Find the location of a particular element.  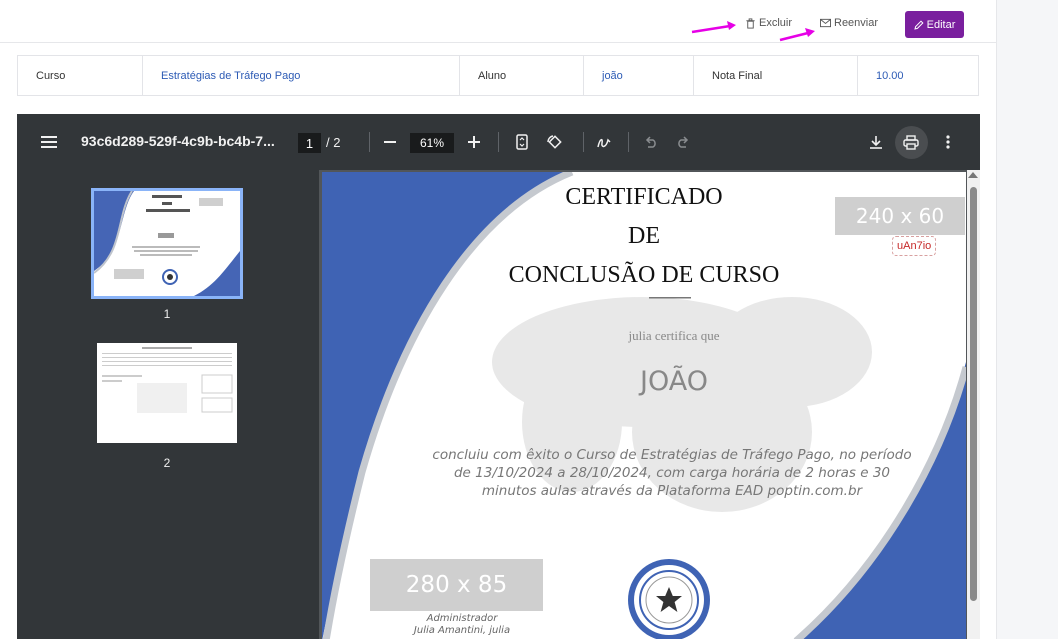

menu-icon is located at coordinates (49, 142).